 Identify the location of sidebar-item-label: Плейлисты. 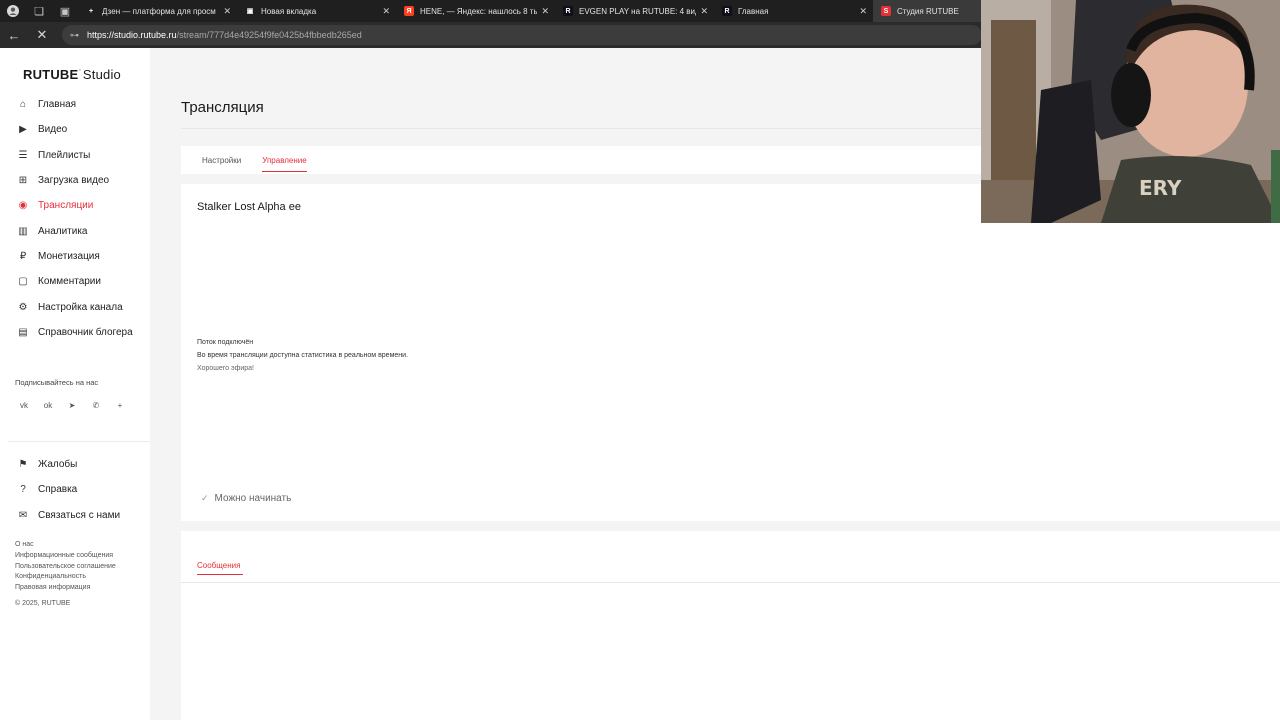
(64, 155).